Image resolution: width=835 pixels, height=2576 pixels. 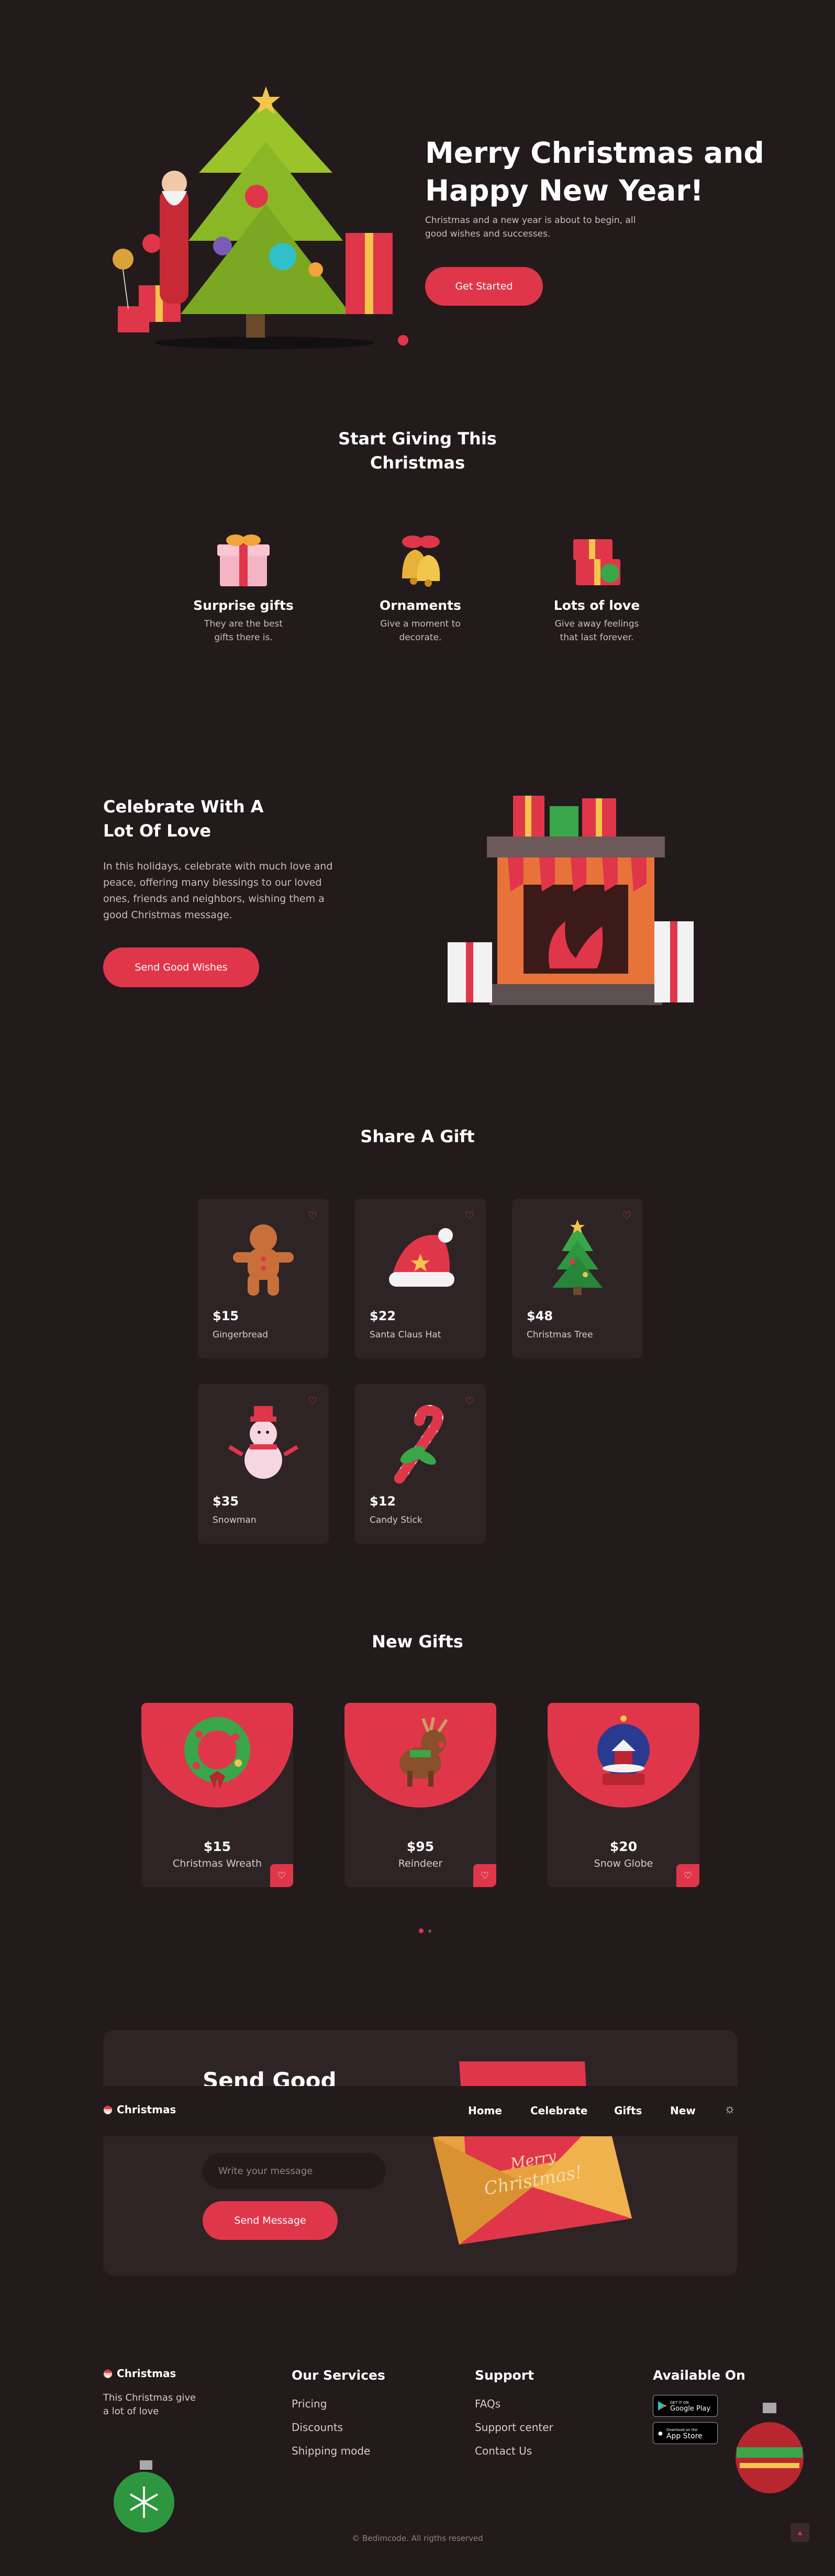 What do you see at coordinates (423, 1752) in the screenshot?
I see `reindeer-icon` at bounding box center [423, 1752].